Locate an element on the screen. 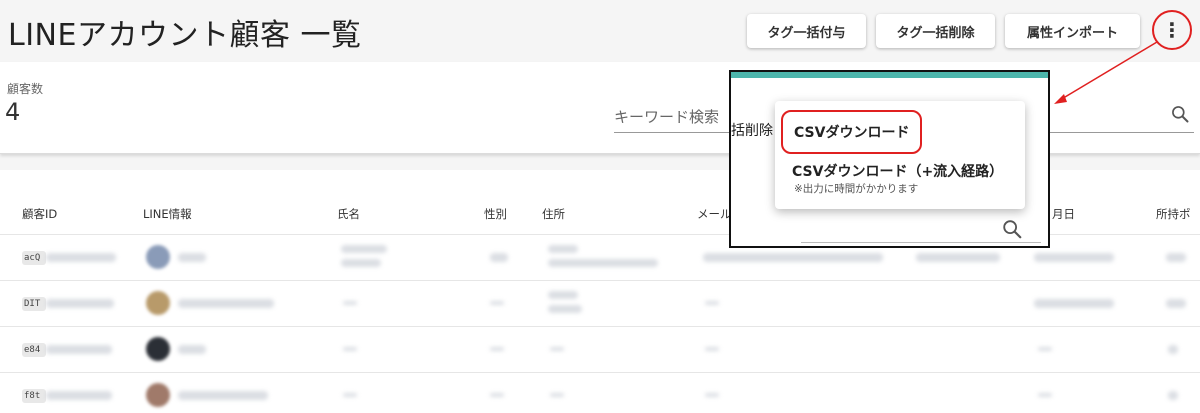 Image resolution: width=1200 pixels, height=413 pixels. csv-download-with-source-menu-item: CSVダウンロード（+流入経路） is located at coordinates (897, 171).